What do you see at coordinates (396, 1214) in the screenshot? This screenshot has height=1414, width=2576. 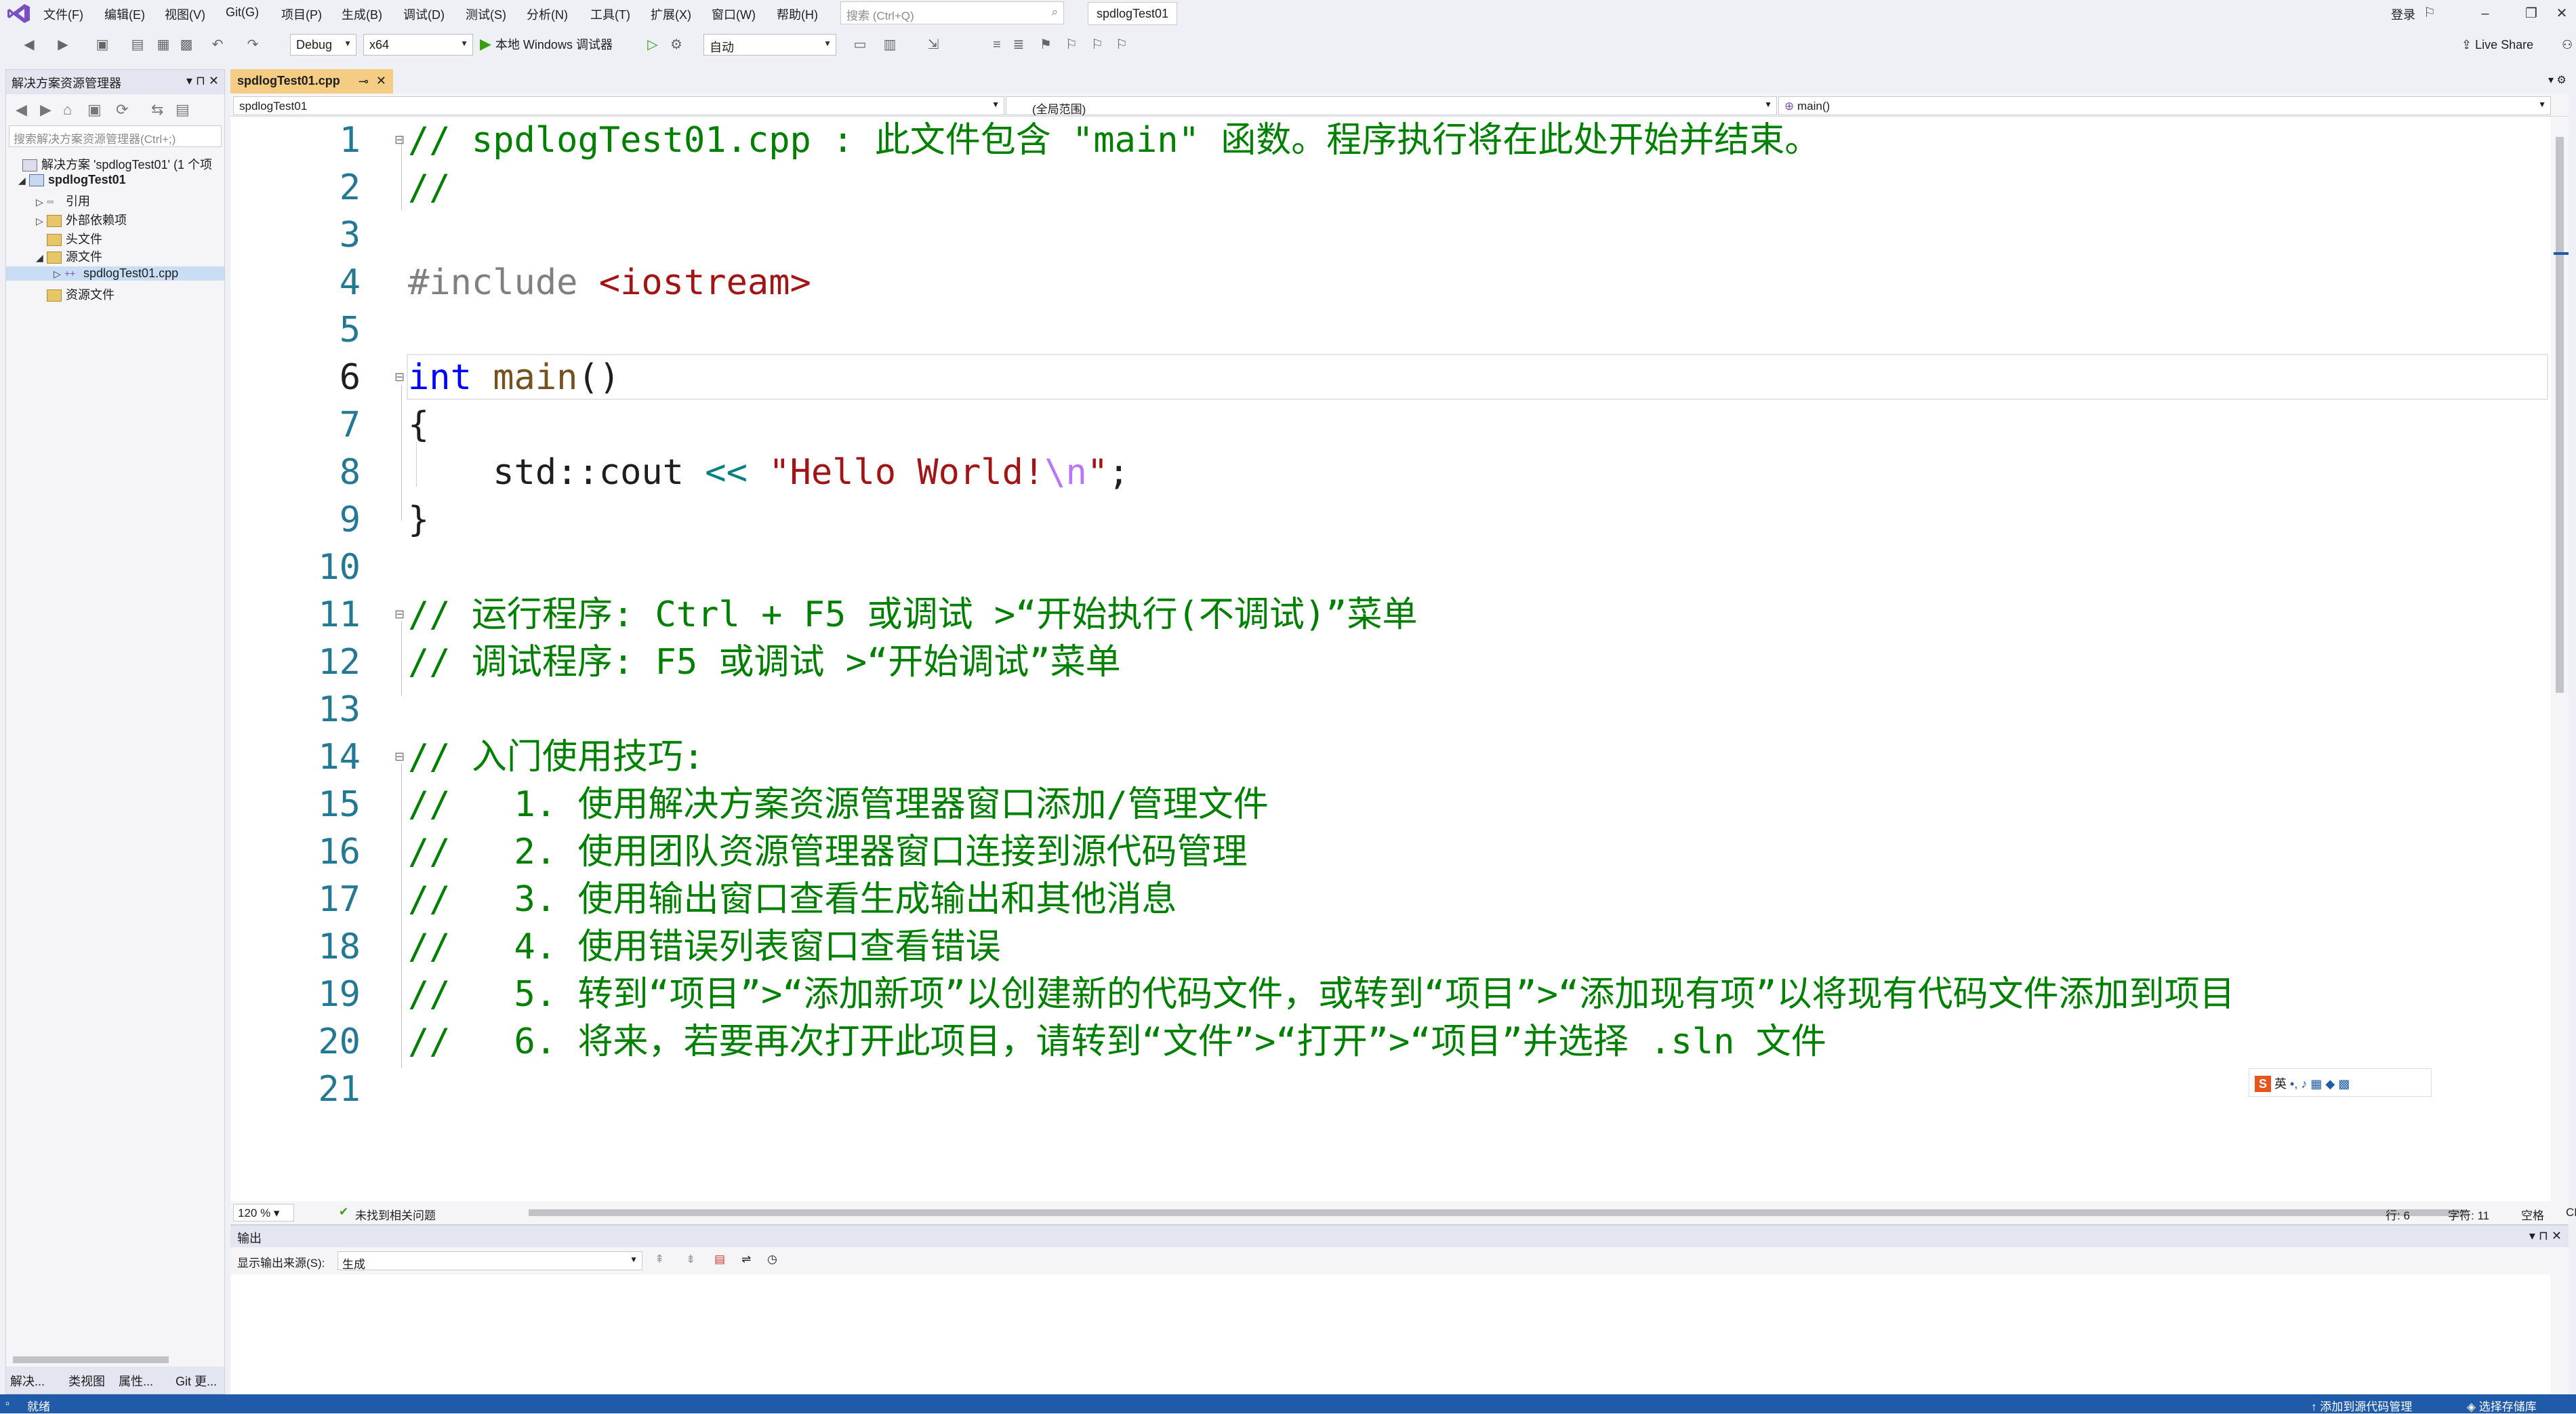 I see `issues-label: 未找到相关问题` at bounding box center [396, 1214].